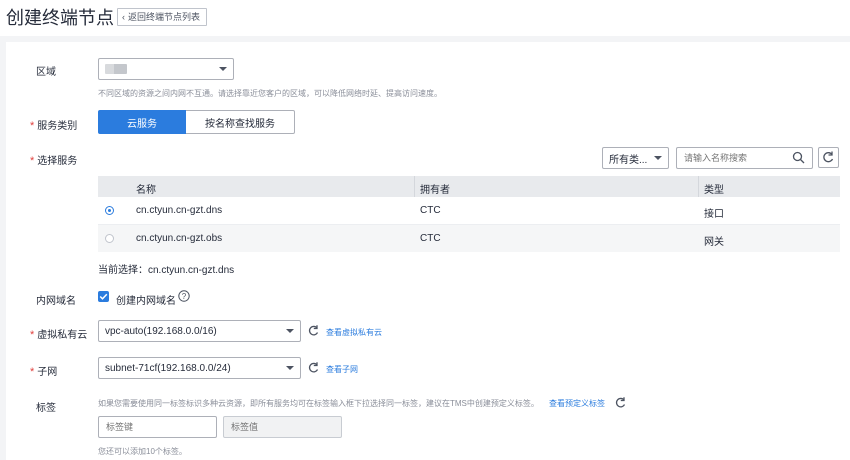 The width and height of the screenshot is (850, 460). What do you see at coordinates (577, 403) in the screenshot?
I see `view-predefined-tags-link: 查看预定义标签` at bounding box center [577, 403].